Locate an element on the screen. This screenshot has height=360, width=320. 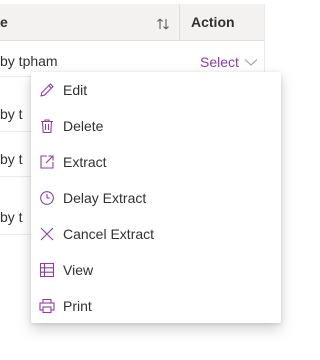
menu-item-label: Delete is located at coordinates (83, 126).